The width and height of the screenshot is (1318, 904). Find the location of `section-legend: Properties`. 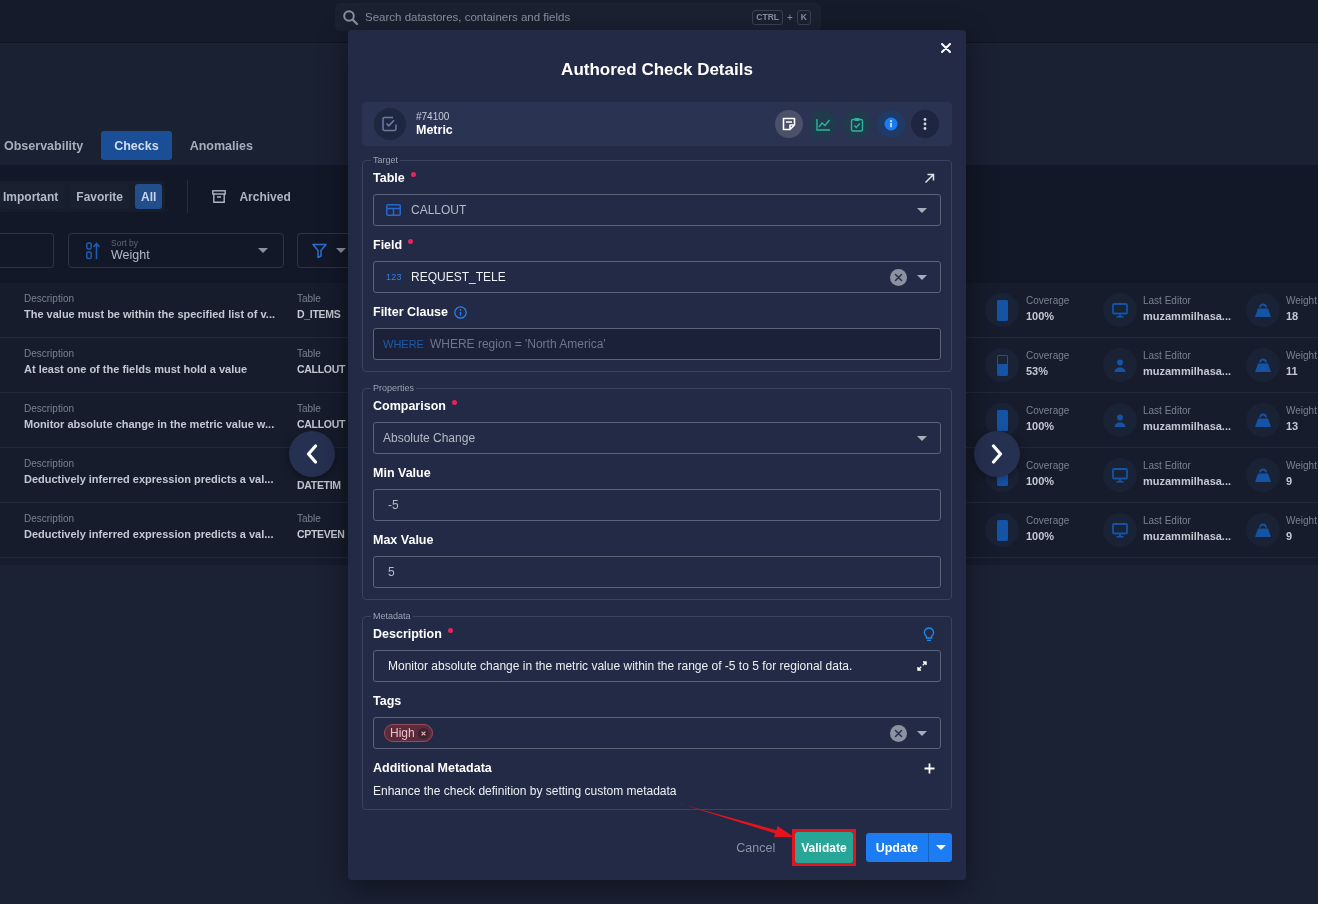

section-legend: Properties is located at coordinates (394, 388).